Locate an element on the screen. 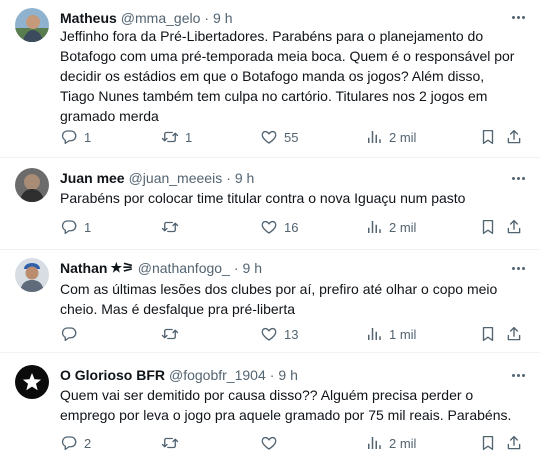 The image size is (540, 467). retweet-button: 1 is located at coordinates (176, 137).